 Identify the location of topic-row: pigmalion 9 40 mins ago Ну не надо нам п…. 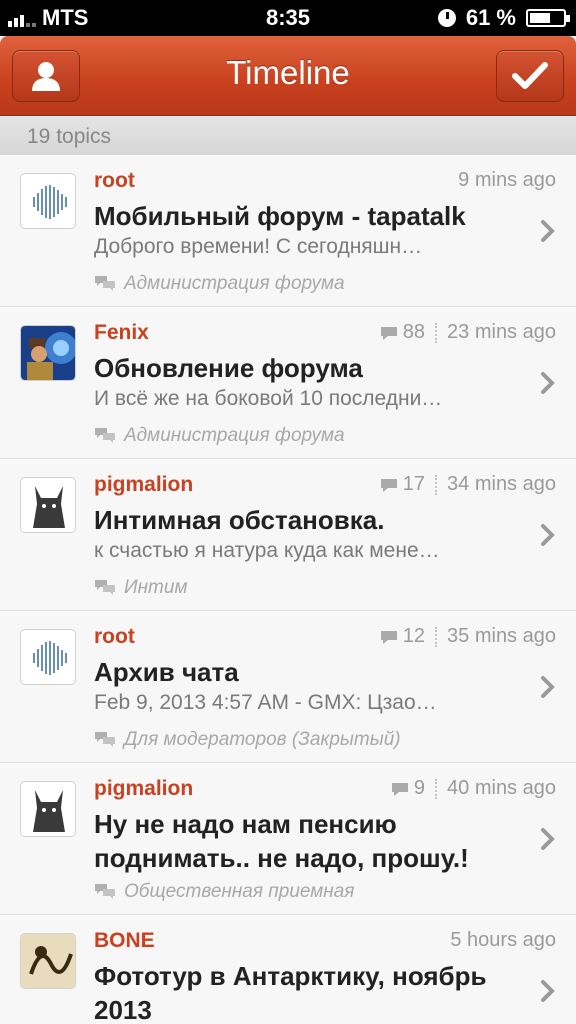
(288, 839).